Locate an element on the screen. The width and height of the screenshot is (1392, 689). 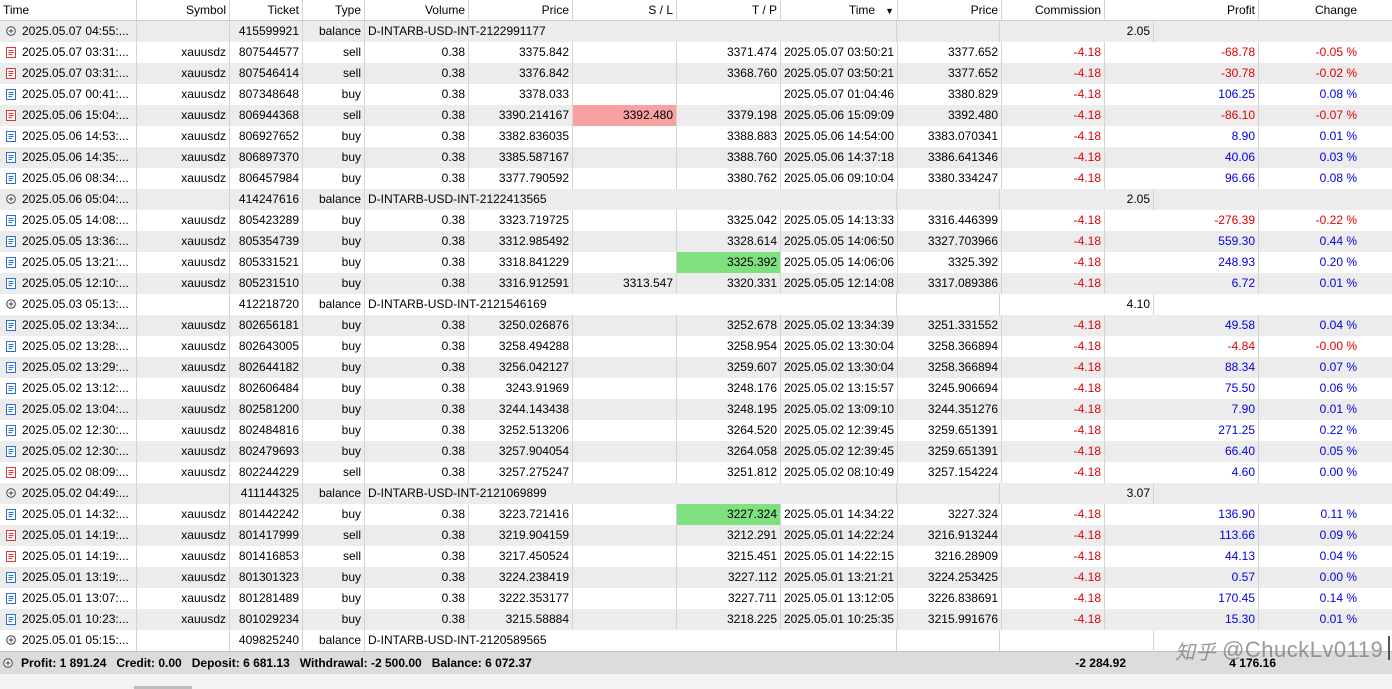
cell-ticket: 801416853 is located at coordinates (266, 556).